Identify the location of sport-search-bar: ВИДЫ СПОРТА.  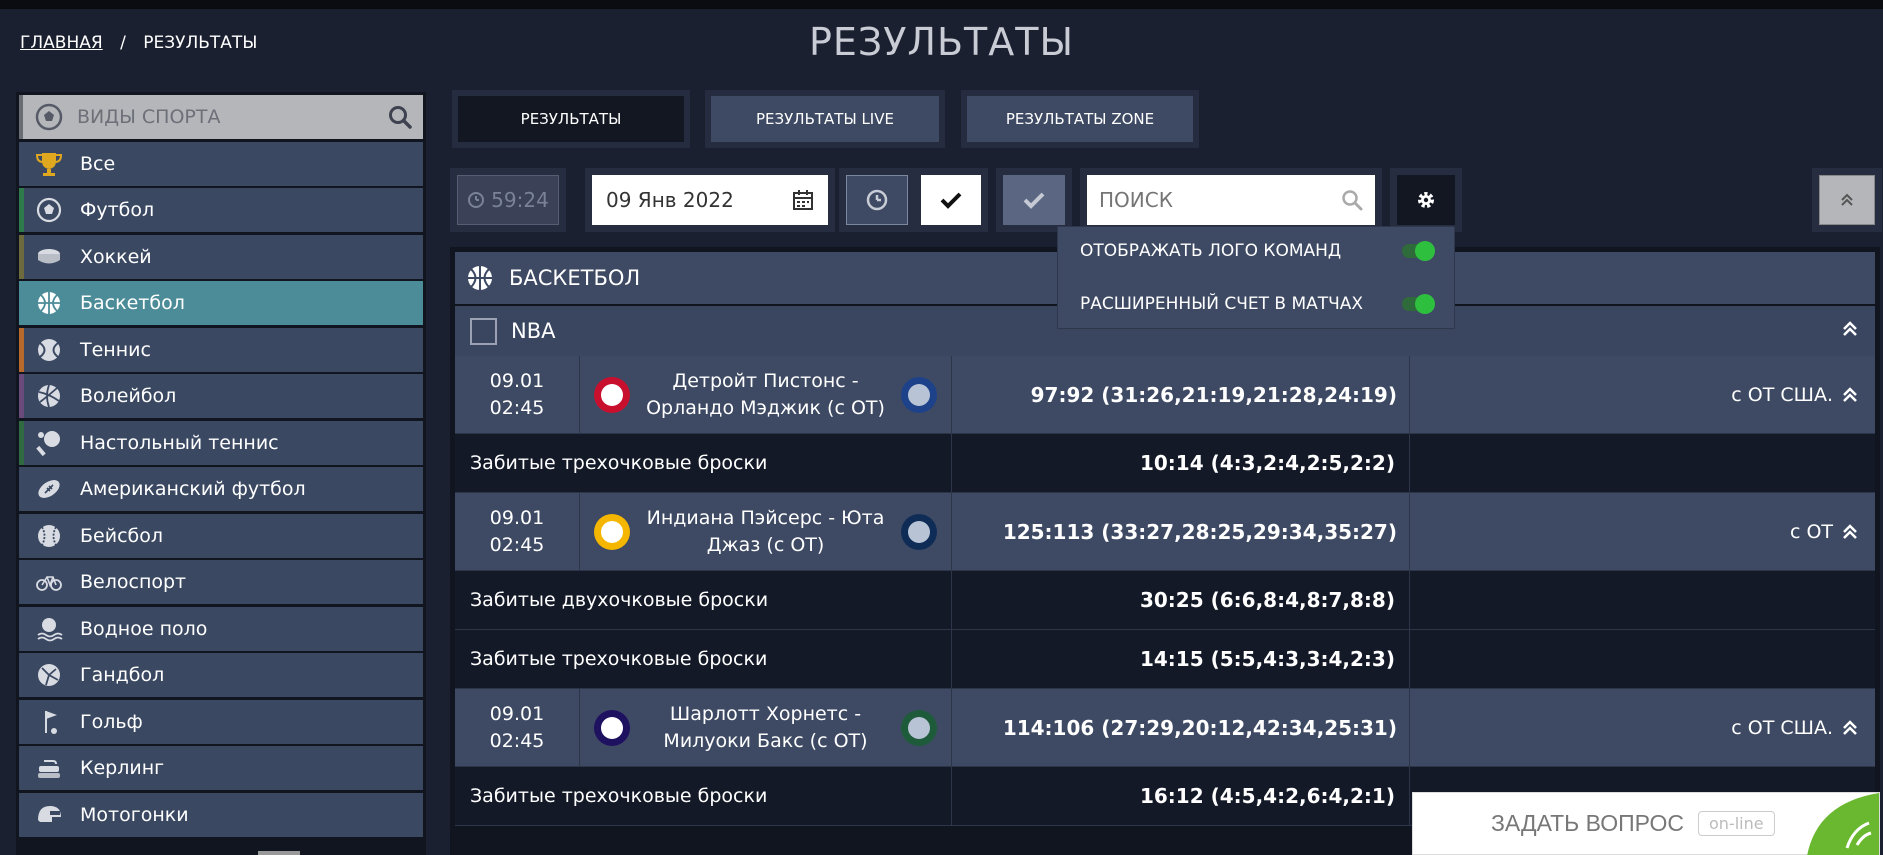
(221, 117).